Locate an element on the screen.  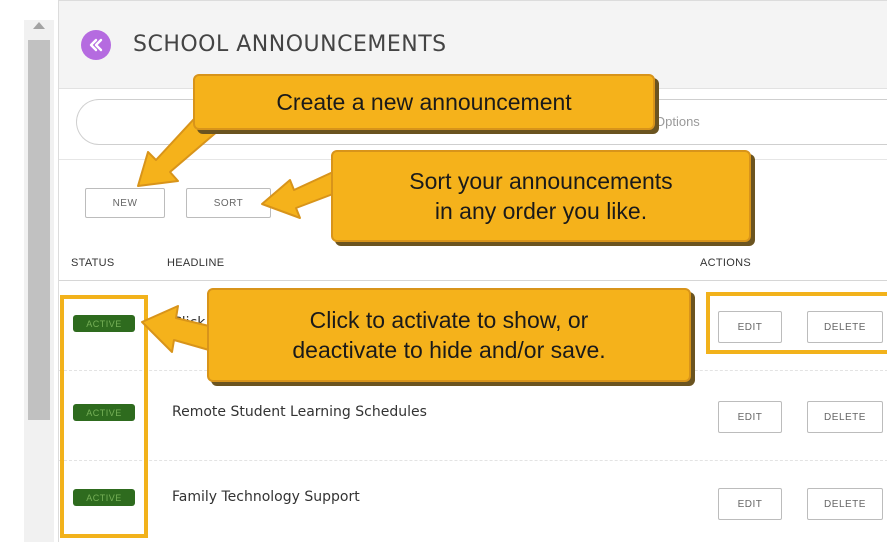
status-highlight-box is located at coordinates (104, 416).